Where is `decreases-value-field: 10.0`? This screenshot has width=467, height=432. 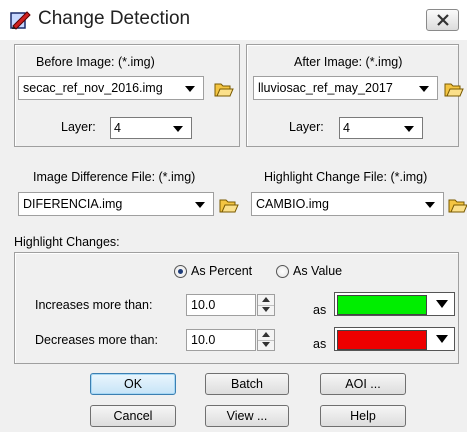
decreases-value-field: 10.0 is located at coordinates (221, 340).